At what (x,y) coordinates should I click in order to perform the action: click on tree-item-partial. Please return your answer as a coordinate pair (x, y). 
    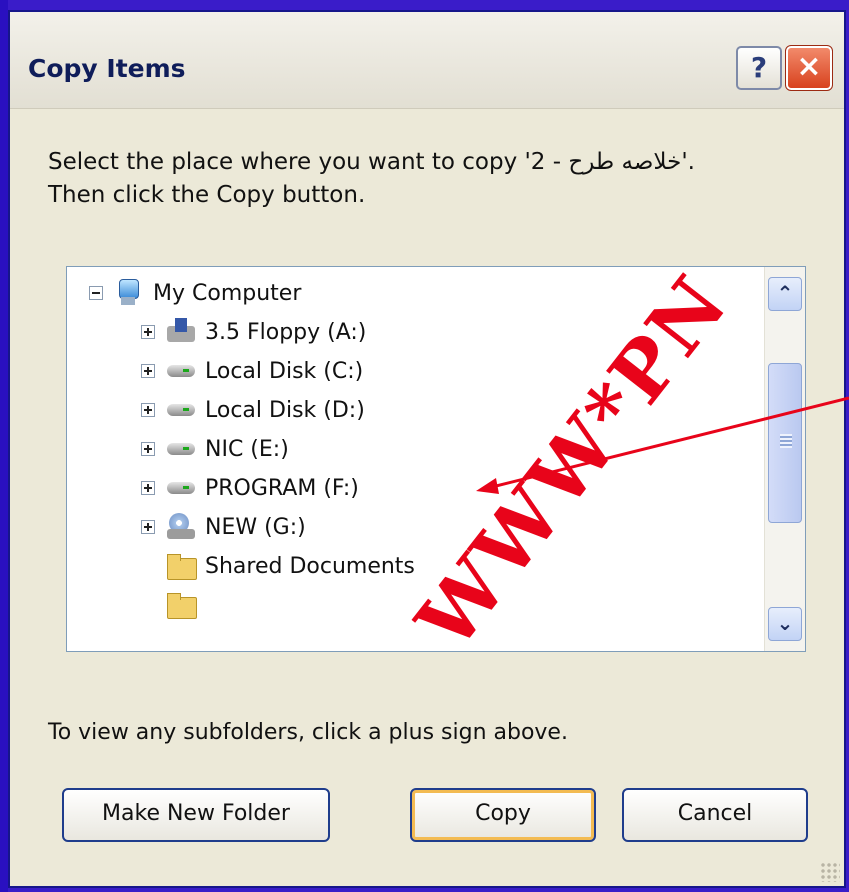
    Looking at the image, I should click on (185, 605).